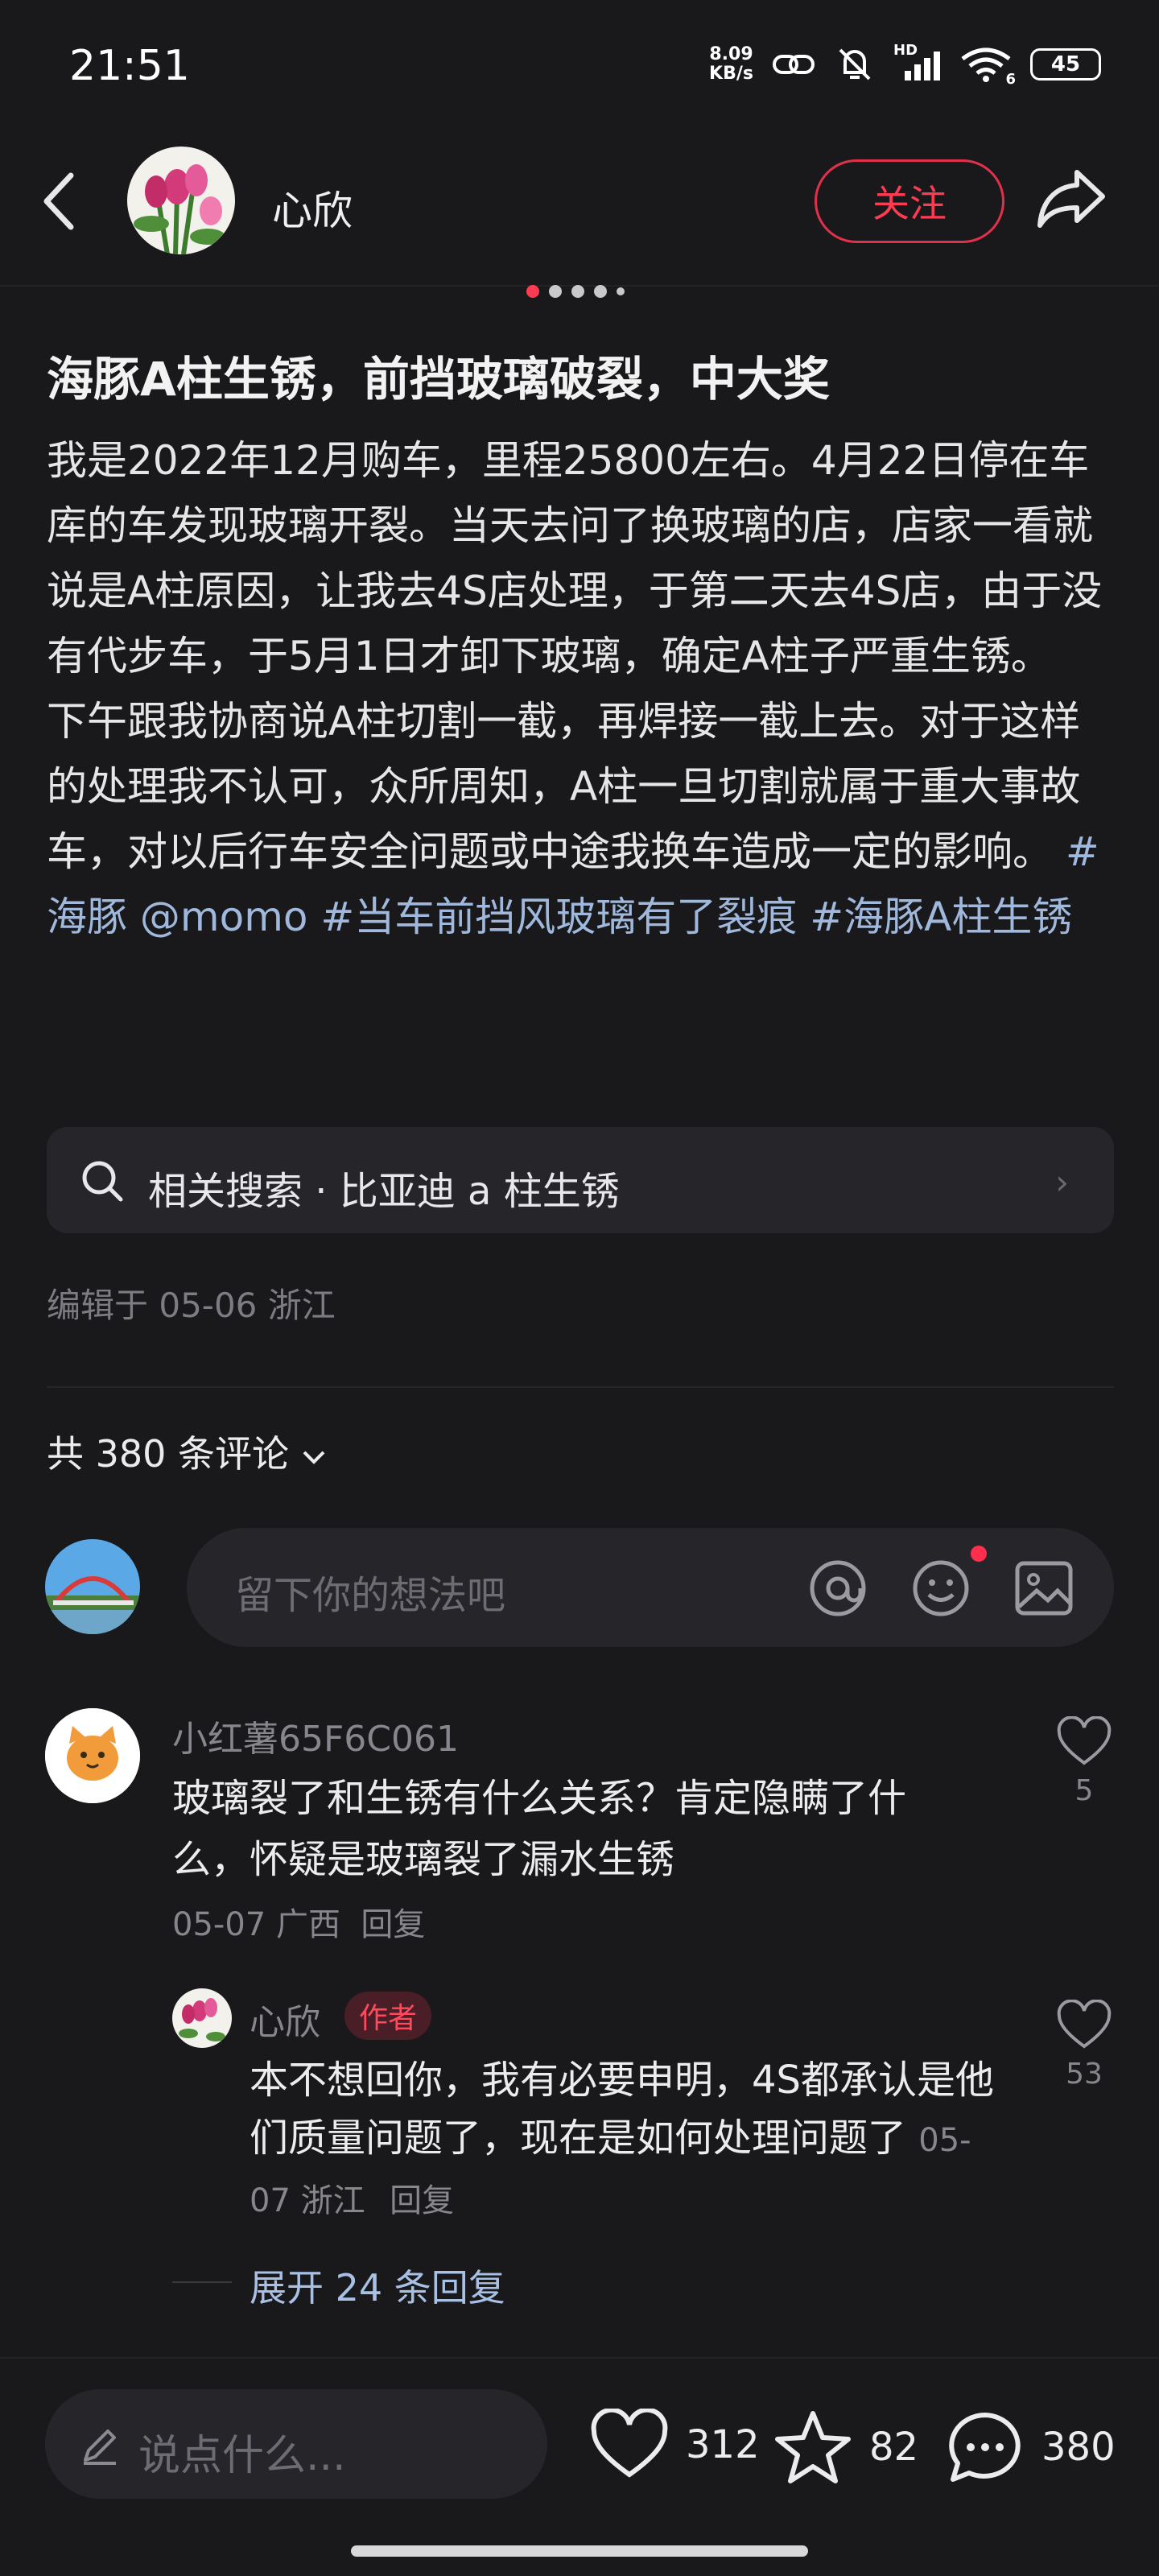 Image resolution: width=1159 pixels, height=2576 pixels. I want to click on notification-dot, so click(979, 1554).